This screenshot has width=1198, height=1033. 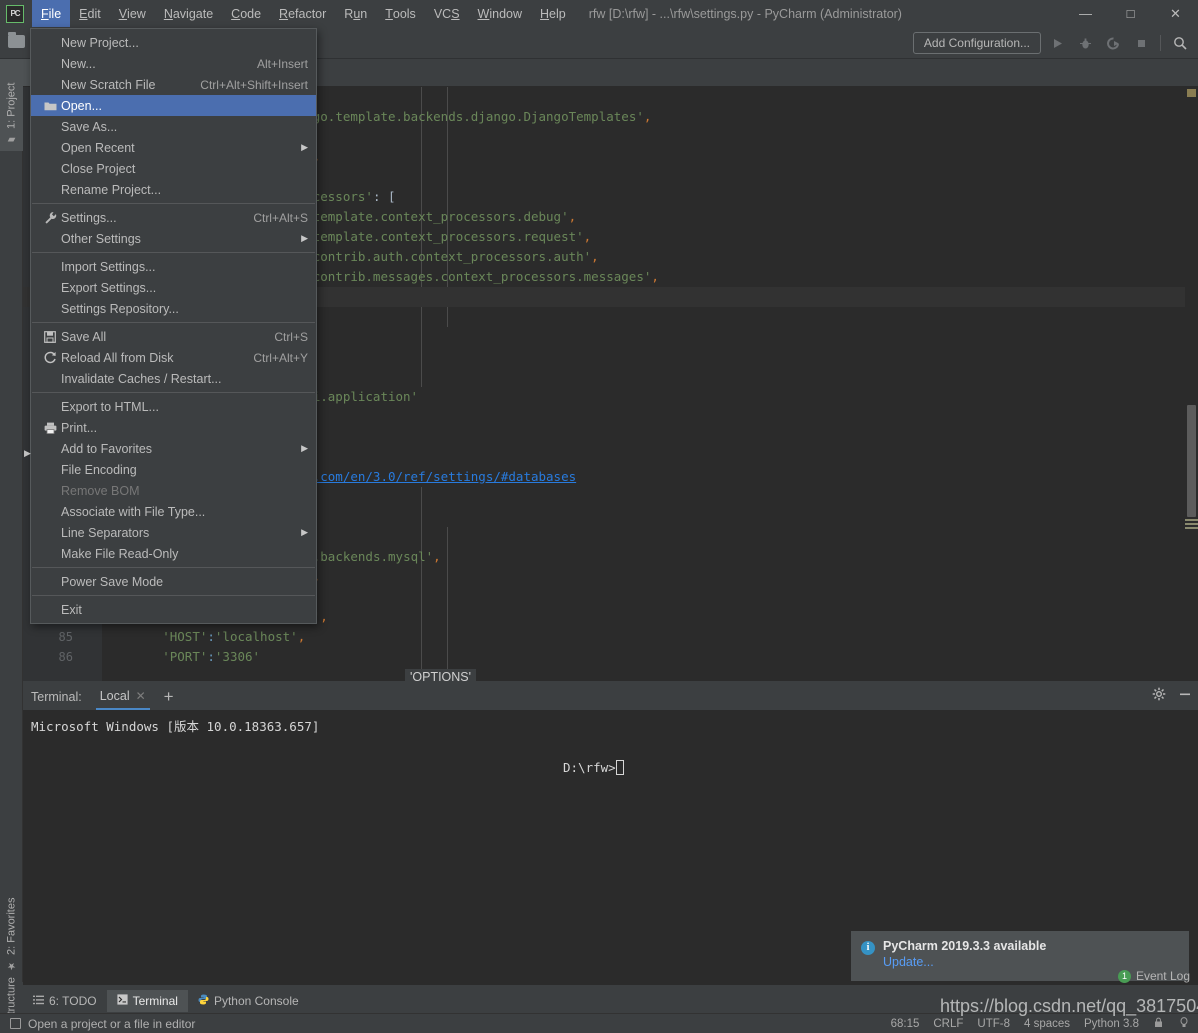 I want to click on status-message-group: Open a project or a file in editor, so click(x=102, y=1024).